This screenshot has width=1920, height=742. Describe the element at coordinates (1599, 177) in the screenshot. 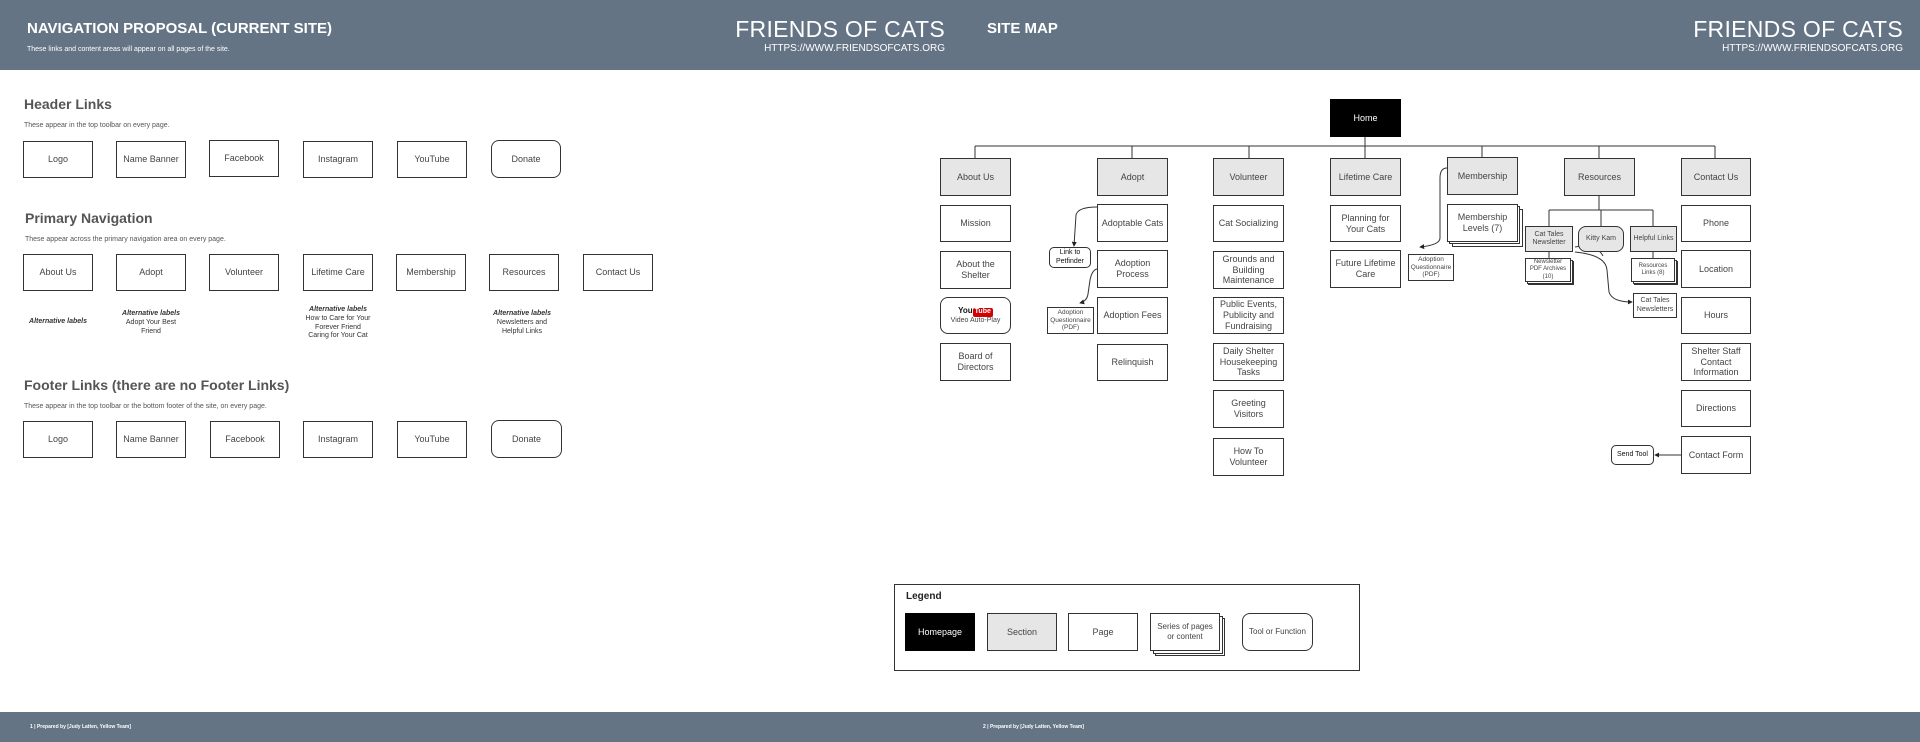

I see `sitemap-section-resources: Resources` at that location.